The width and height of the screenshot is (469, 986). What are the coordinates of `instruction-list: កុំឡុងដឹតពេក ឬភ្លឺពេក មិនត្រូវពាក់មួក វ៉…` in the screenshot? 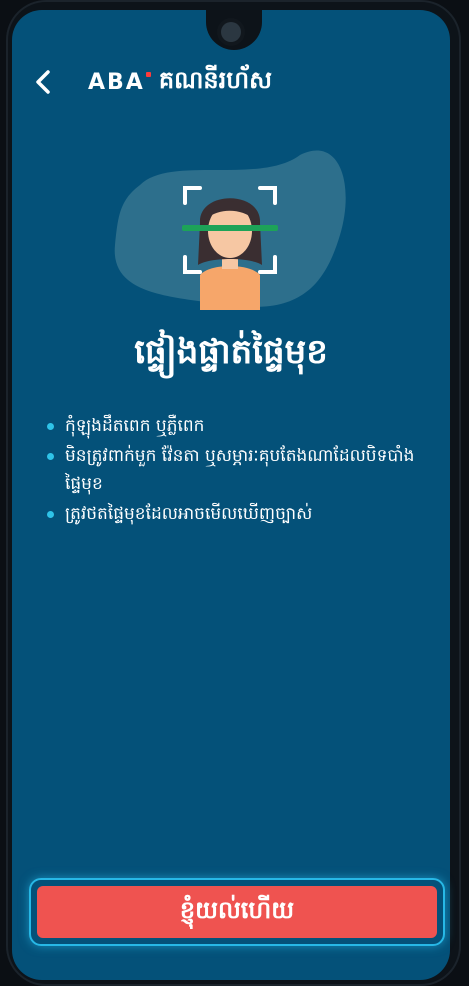 It's located at (235, 471).